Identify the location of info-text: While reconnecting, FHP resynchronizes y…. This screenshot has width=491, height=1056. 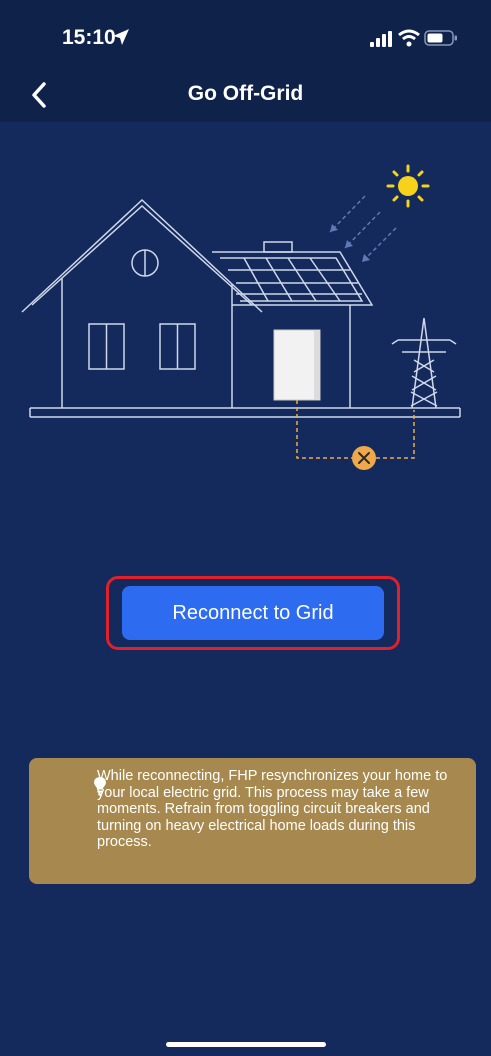
(272, 809).